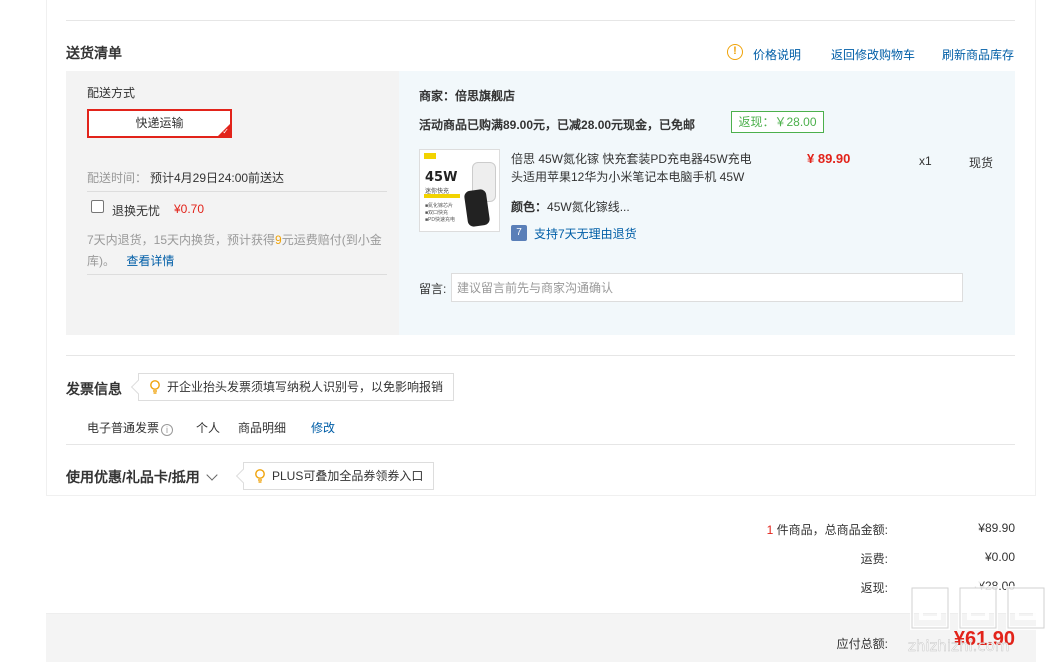  What do you see at coordinates (94, 53) in the screenshot?
I see `delivery-title: 送货清单` at bounding box center [94, 53].